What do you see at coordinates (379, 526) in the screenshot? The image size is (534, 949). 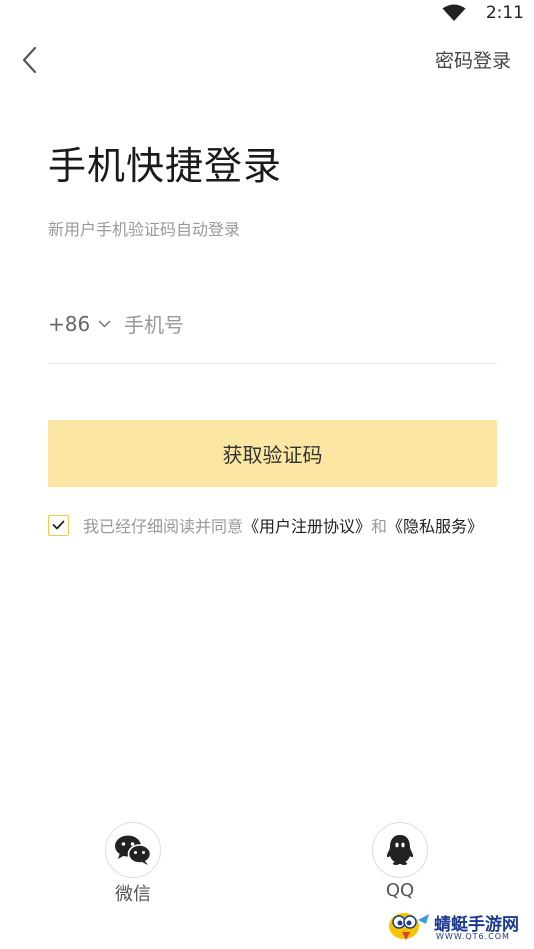 I see `agreement-and: 和` at bounding box center [379, 526].